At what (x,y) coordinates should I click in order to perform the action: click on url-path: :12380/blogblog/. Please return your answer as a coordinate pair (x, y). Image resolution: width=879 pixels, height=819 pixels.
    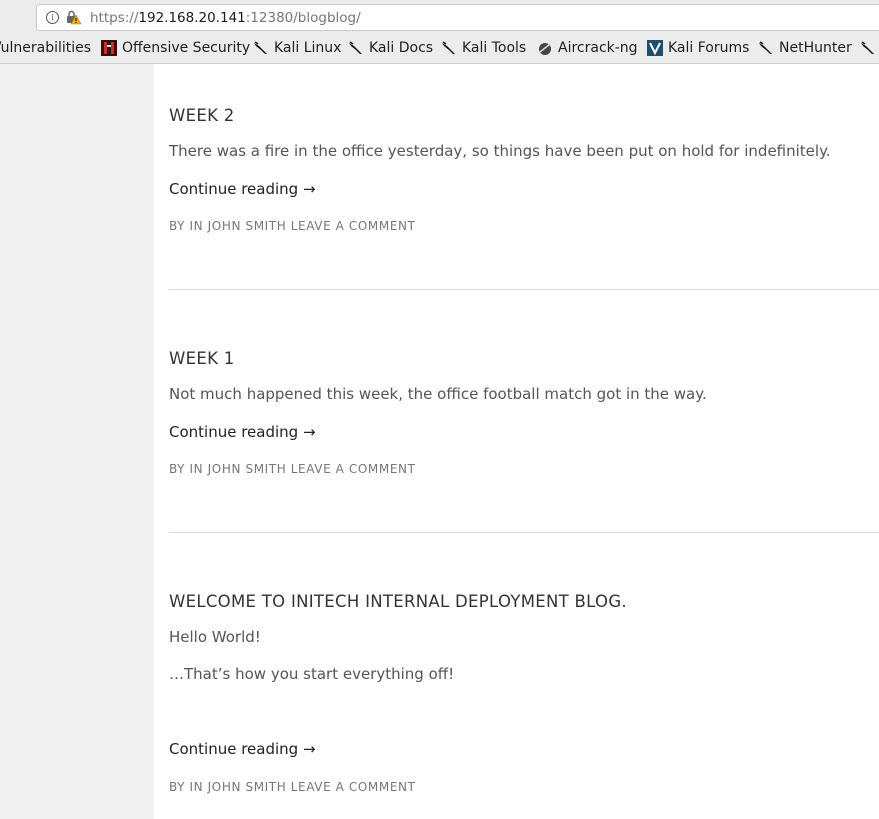
    Looking at the image, I should click on (303, 18).